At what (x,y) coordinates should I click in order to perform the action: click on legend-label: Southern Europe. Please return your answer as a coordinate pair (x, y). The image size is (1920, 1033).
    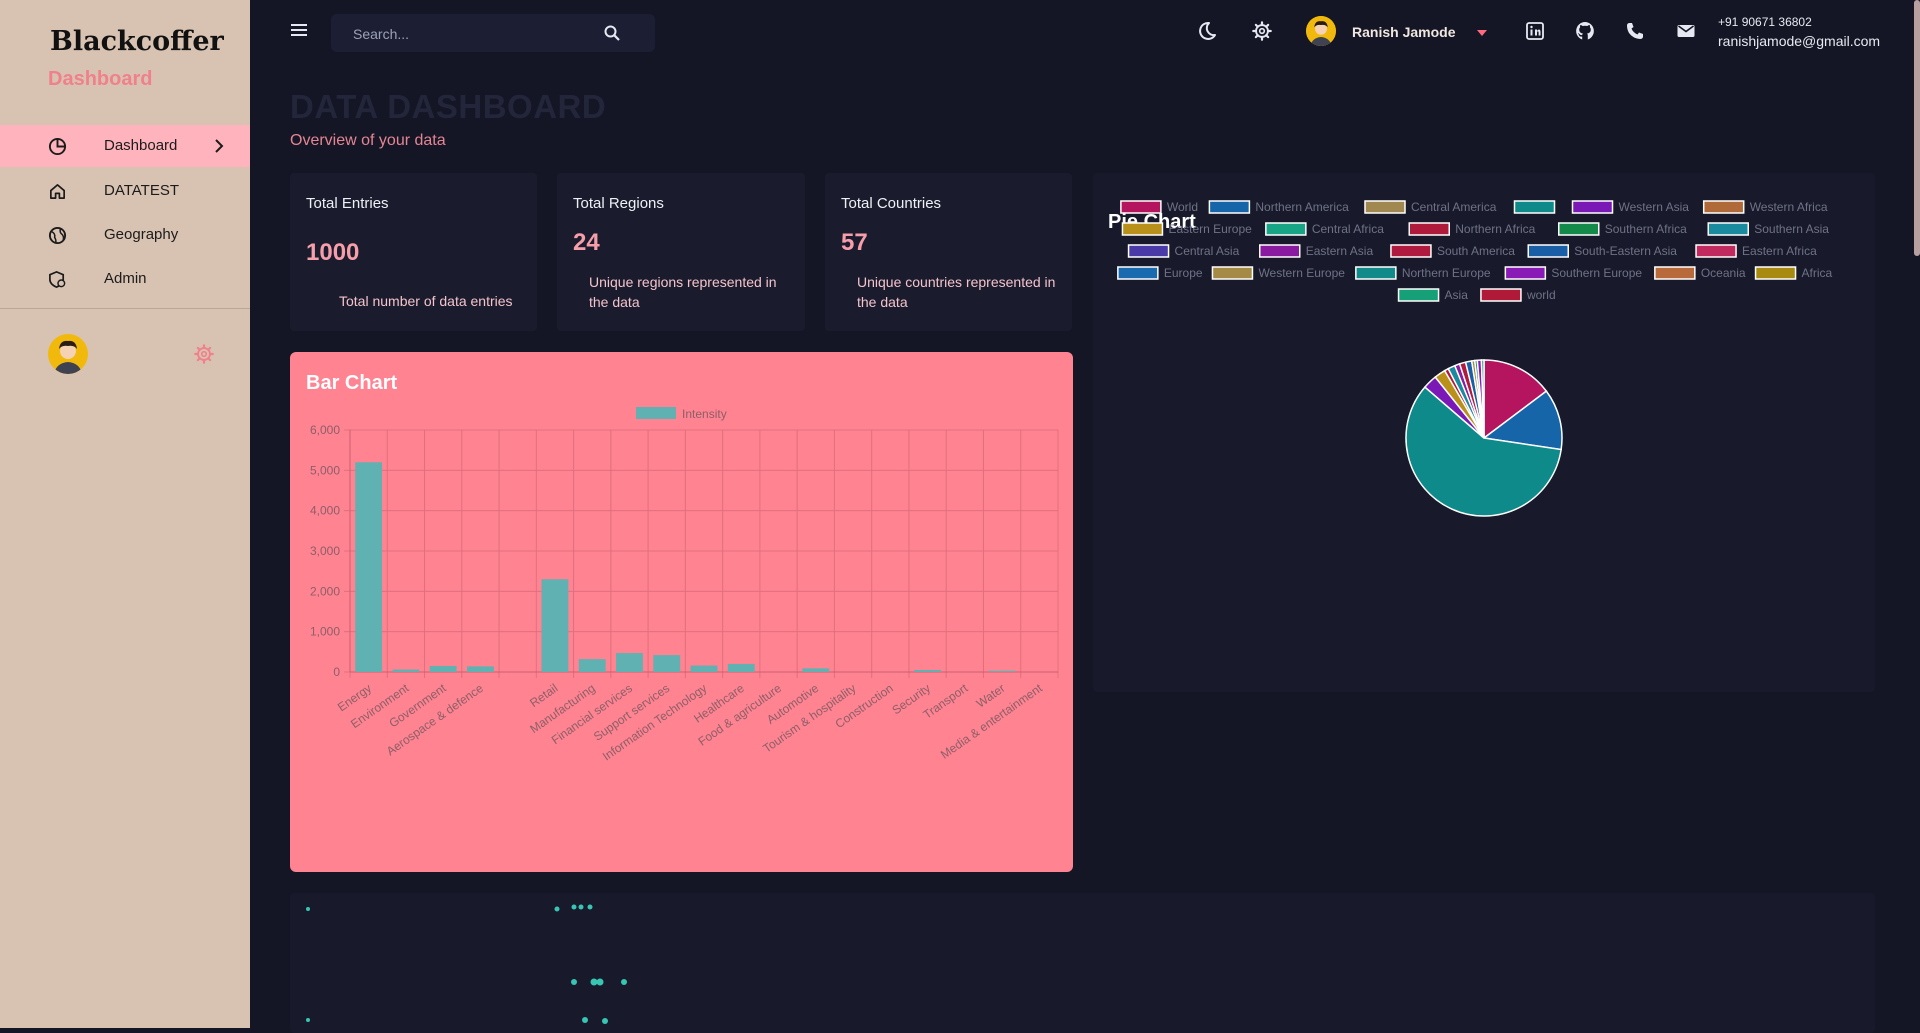
    Looking at the image, I should click on (1596, 273).